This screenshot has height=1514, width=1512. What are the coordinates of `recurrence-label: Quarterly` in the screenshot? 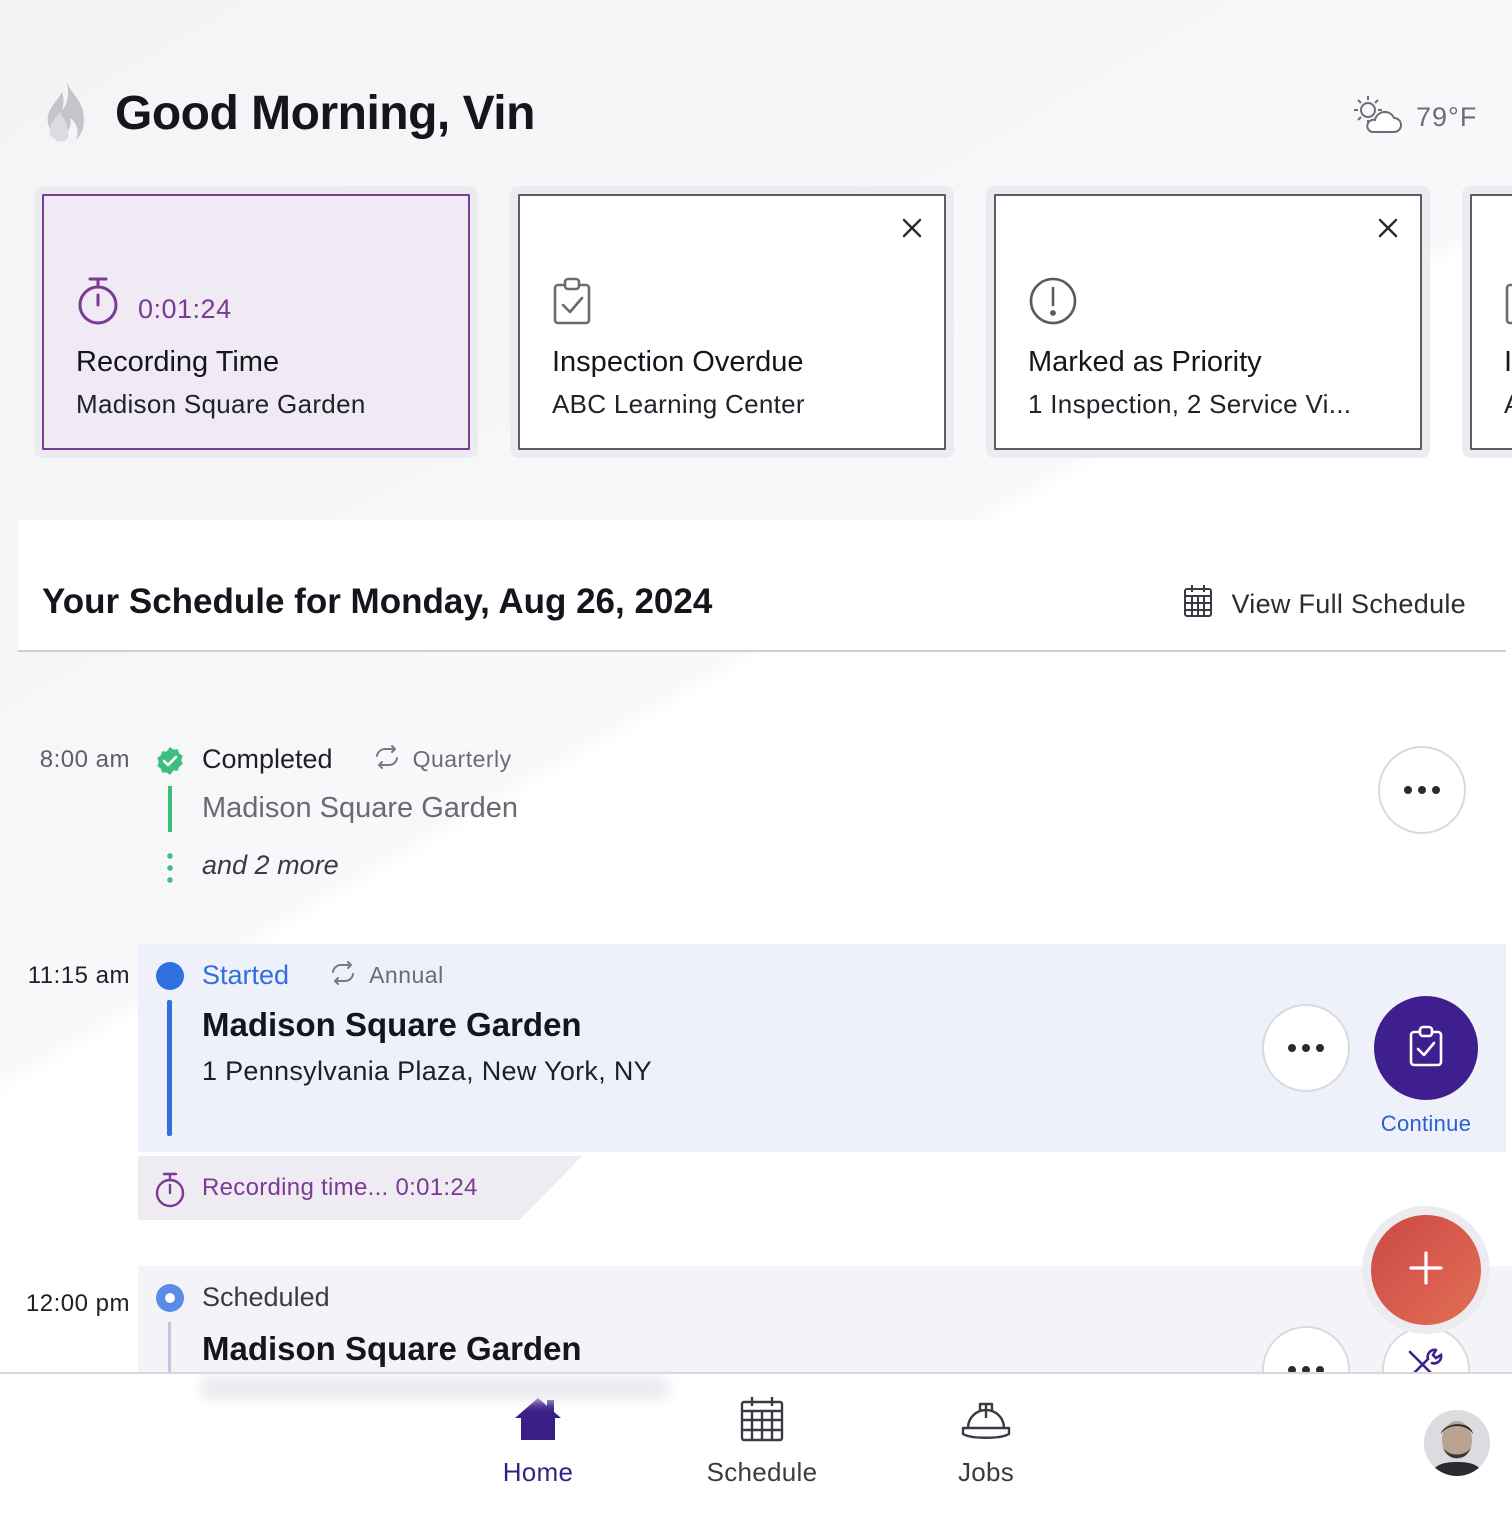 It's located at (462, 759).